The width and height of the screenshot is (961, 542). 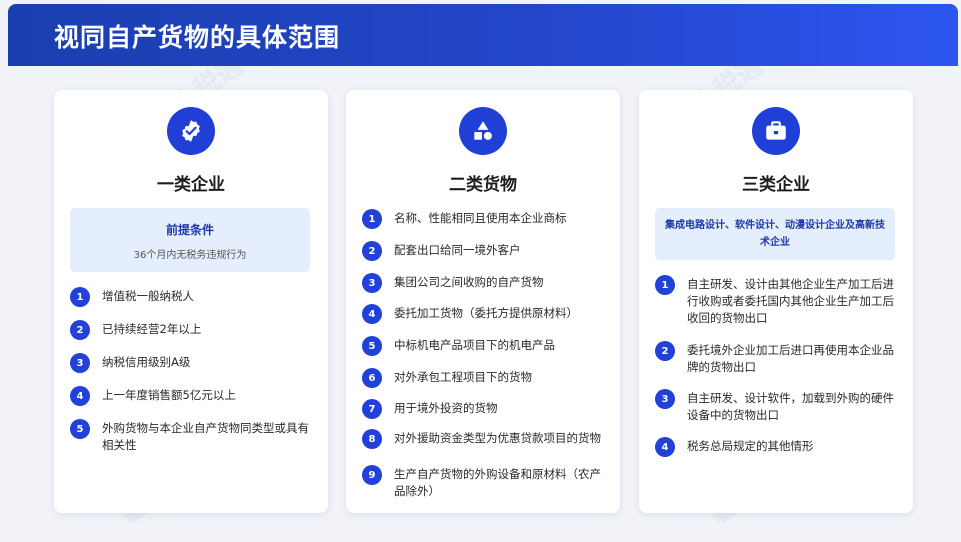 What do you see at coordinates (486, 313) in the screenshot?
I see `list-text: 委托加工货物（委托方提供原材料）` at bounding box center [486, 313].